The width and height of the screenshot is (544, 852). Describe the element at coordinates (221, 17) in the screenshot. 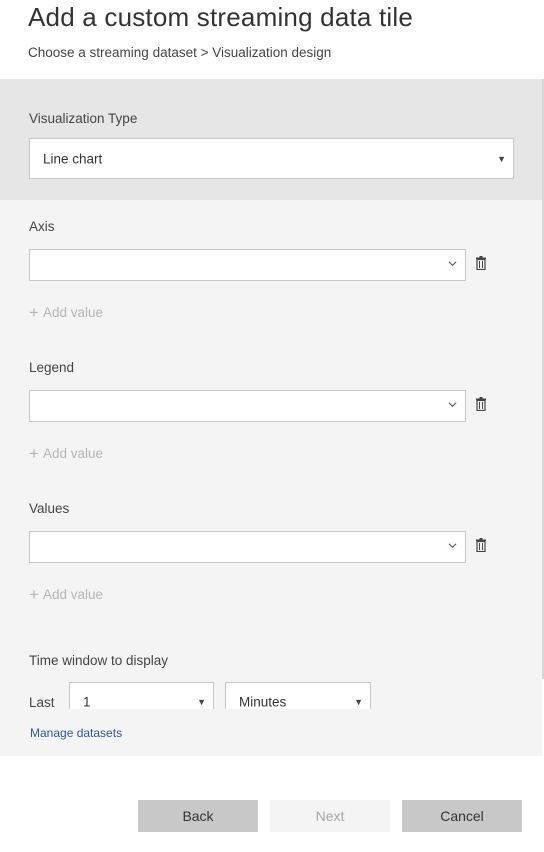

I see `page-title: Add a custom streaming data tile` at that location.